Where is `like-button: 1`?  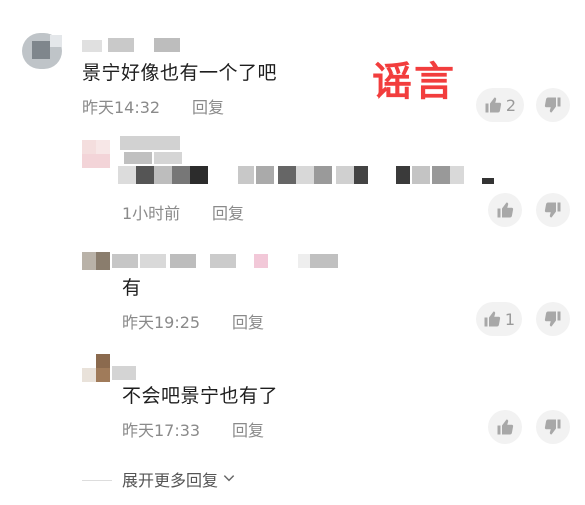 like-button: 1 is located at coordinates (499, 319).